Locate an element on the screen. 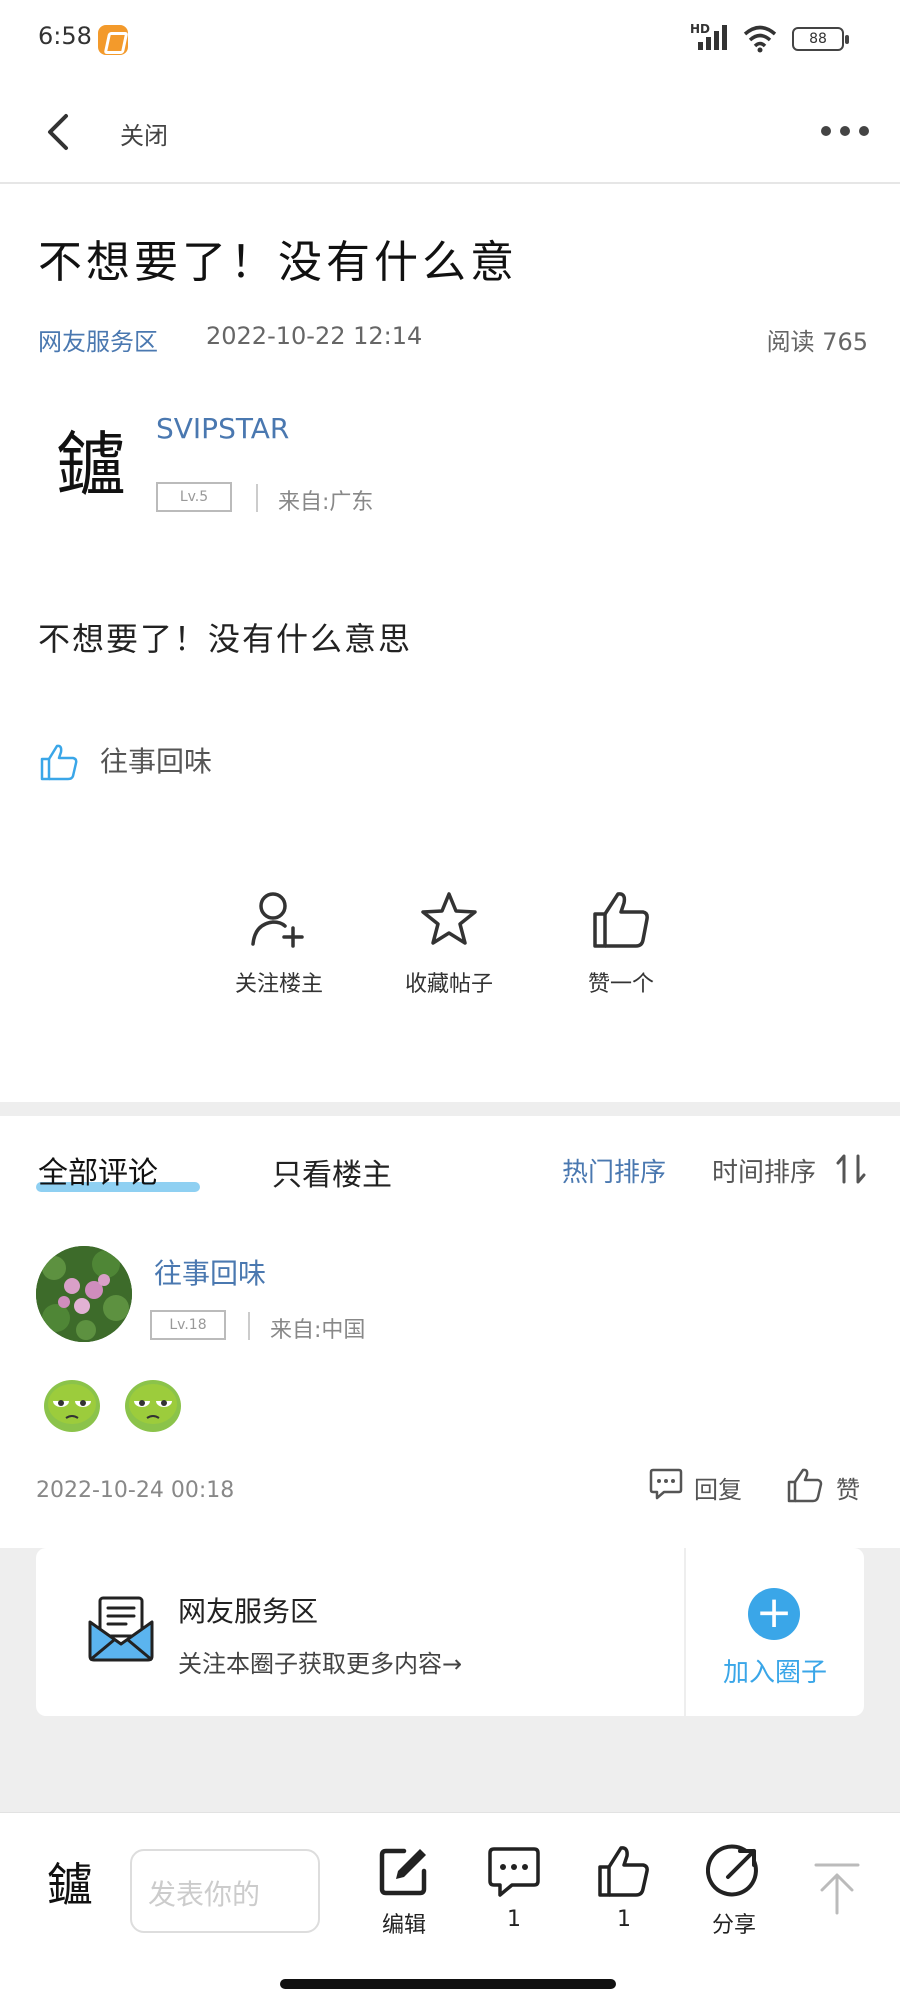  post-date: 2022-10-22 12:14 is located at coordinates (314, 336).